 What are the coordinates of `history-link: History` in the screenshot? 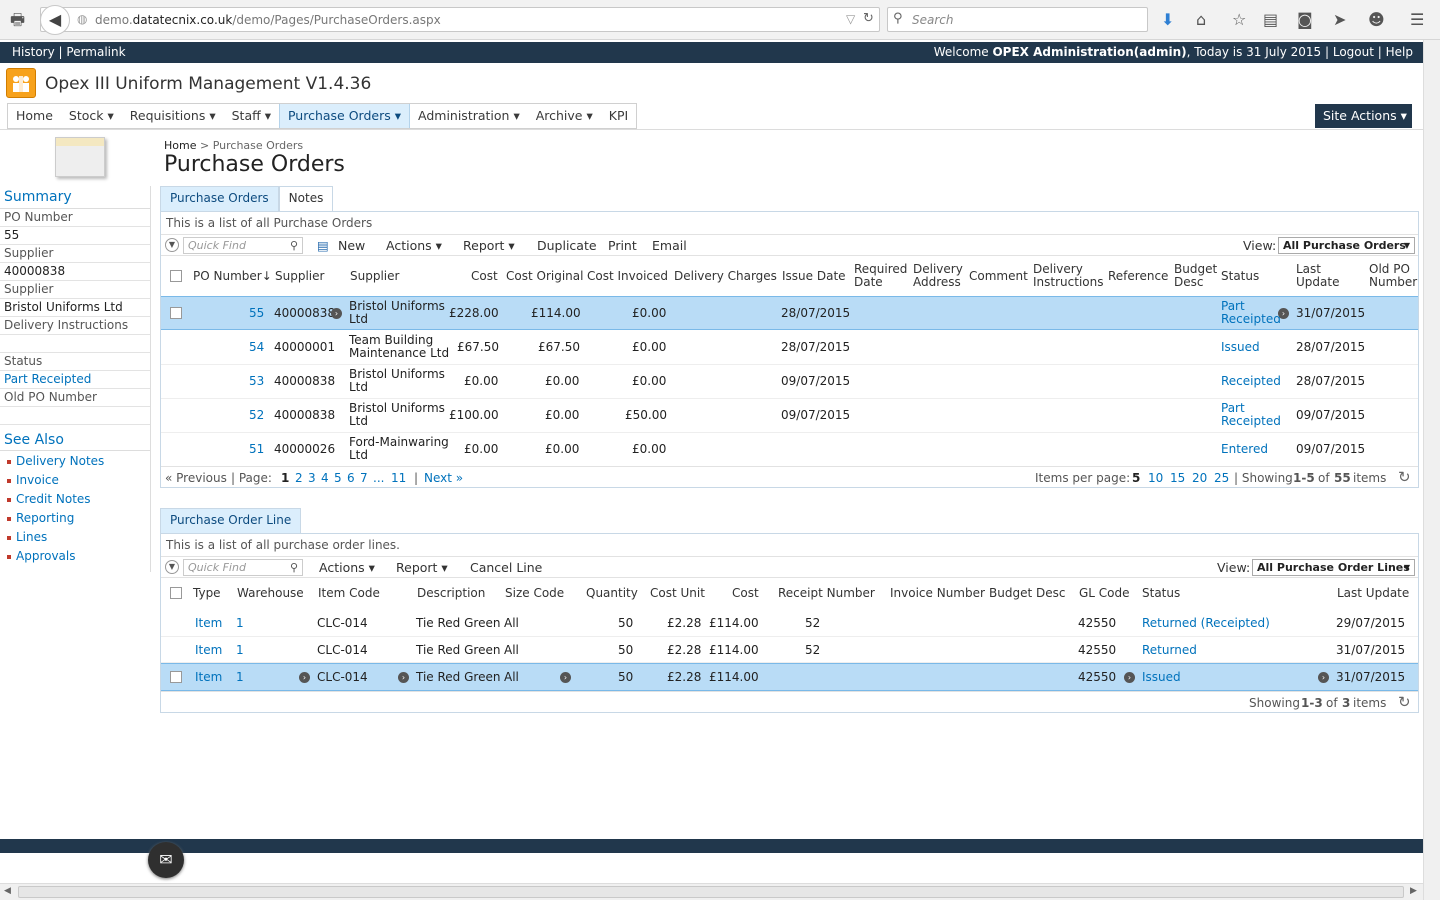 It's located at (33, 52).